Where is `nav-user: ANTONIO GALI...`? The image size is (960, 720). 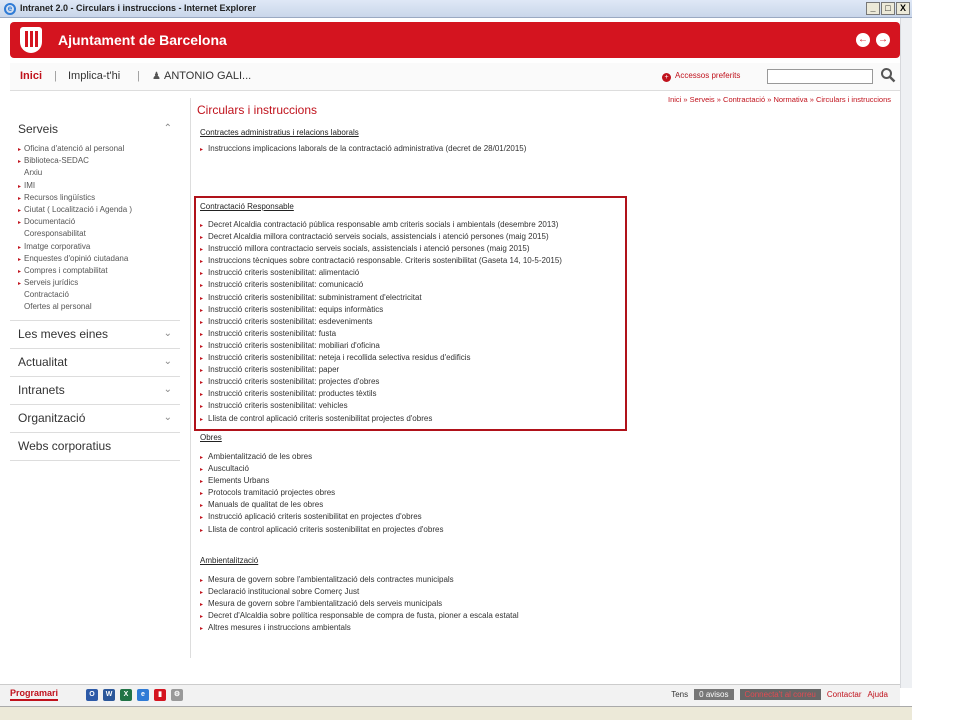 nav-user: ANTONIO GALI... is located at coordinates (207, 76).